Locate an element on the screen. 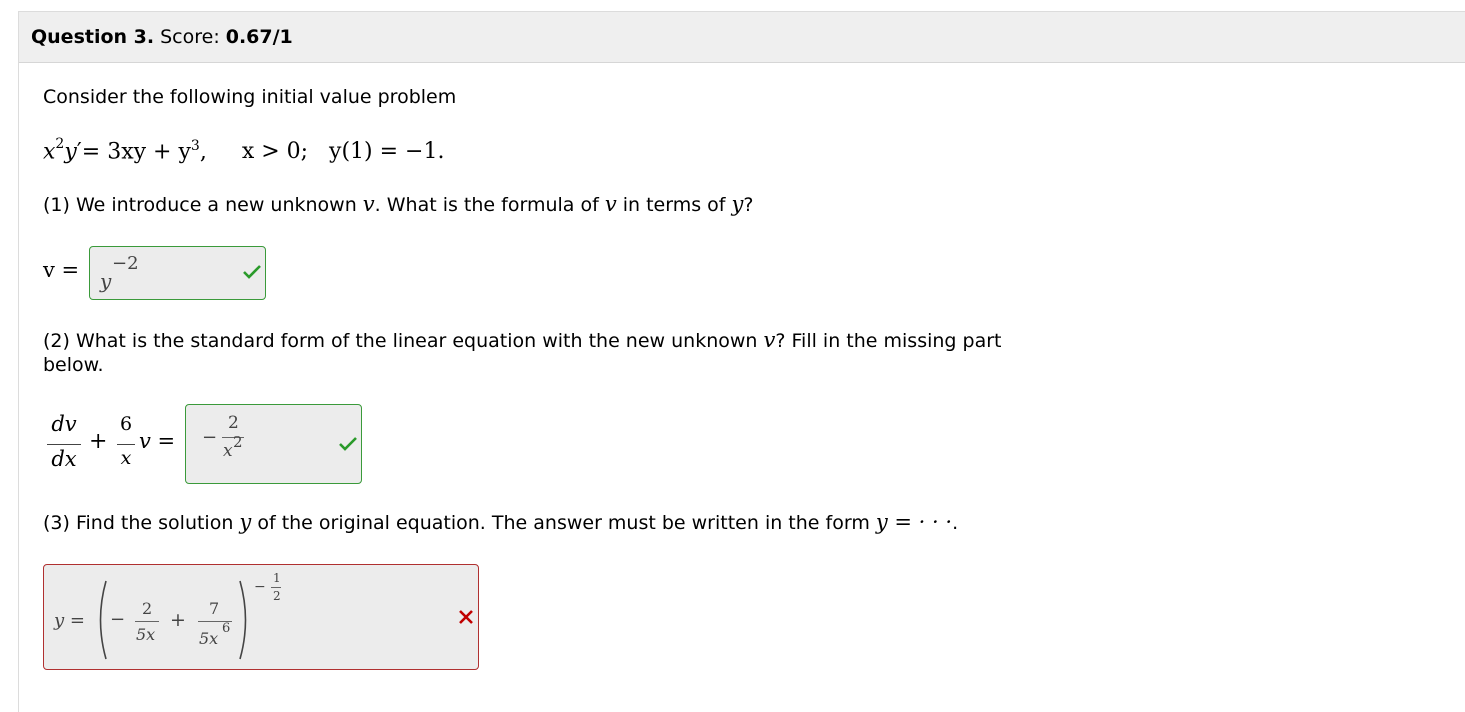 This screenshot has height=712, width=1465. part3-answer-minus: − is located at coordinates (118, 619).